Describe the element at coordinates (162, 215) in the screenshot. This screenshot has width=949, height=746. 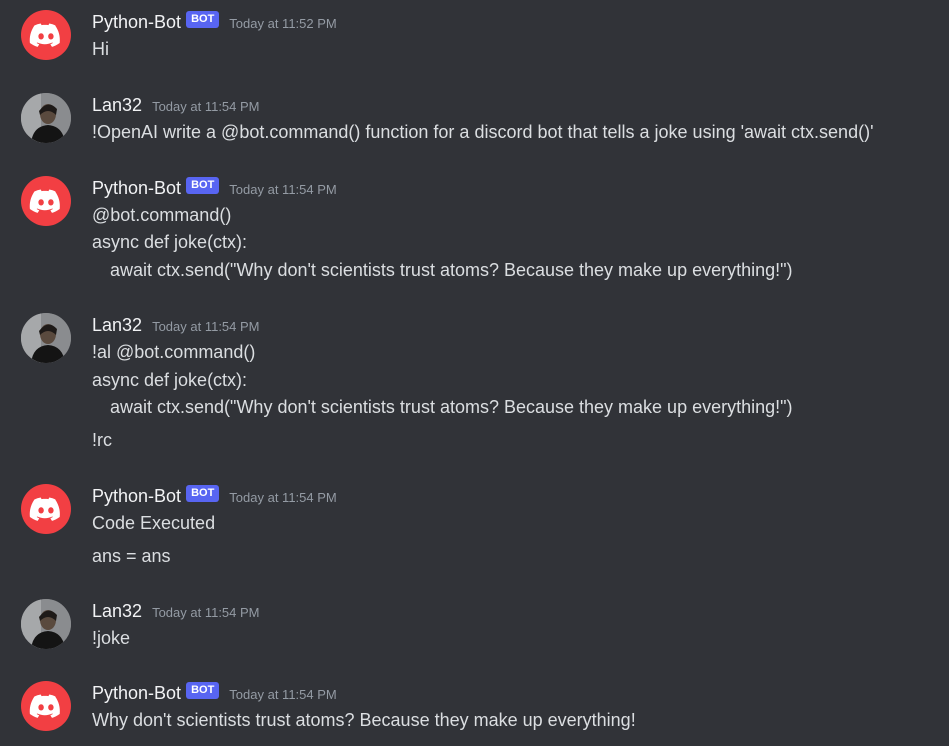
I see `message-text: @bot.command()` at that location.